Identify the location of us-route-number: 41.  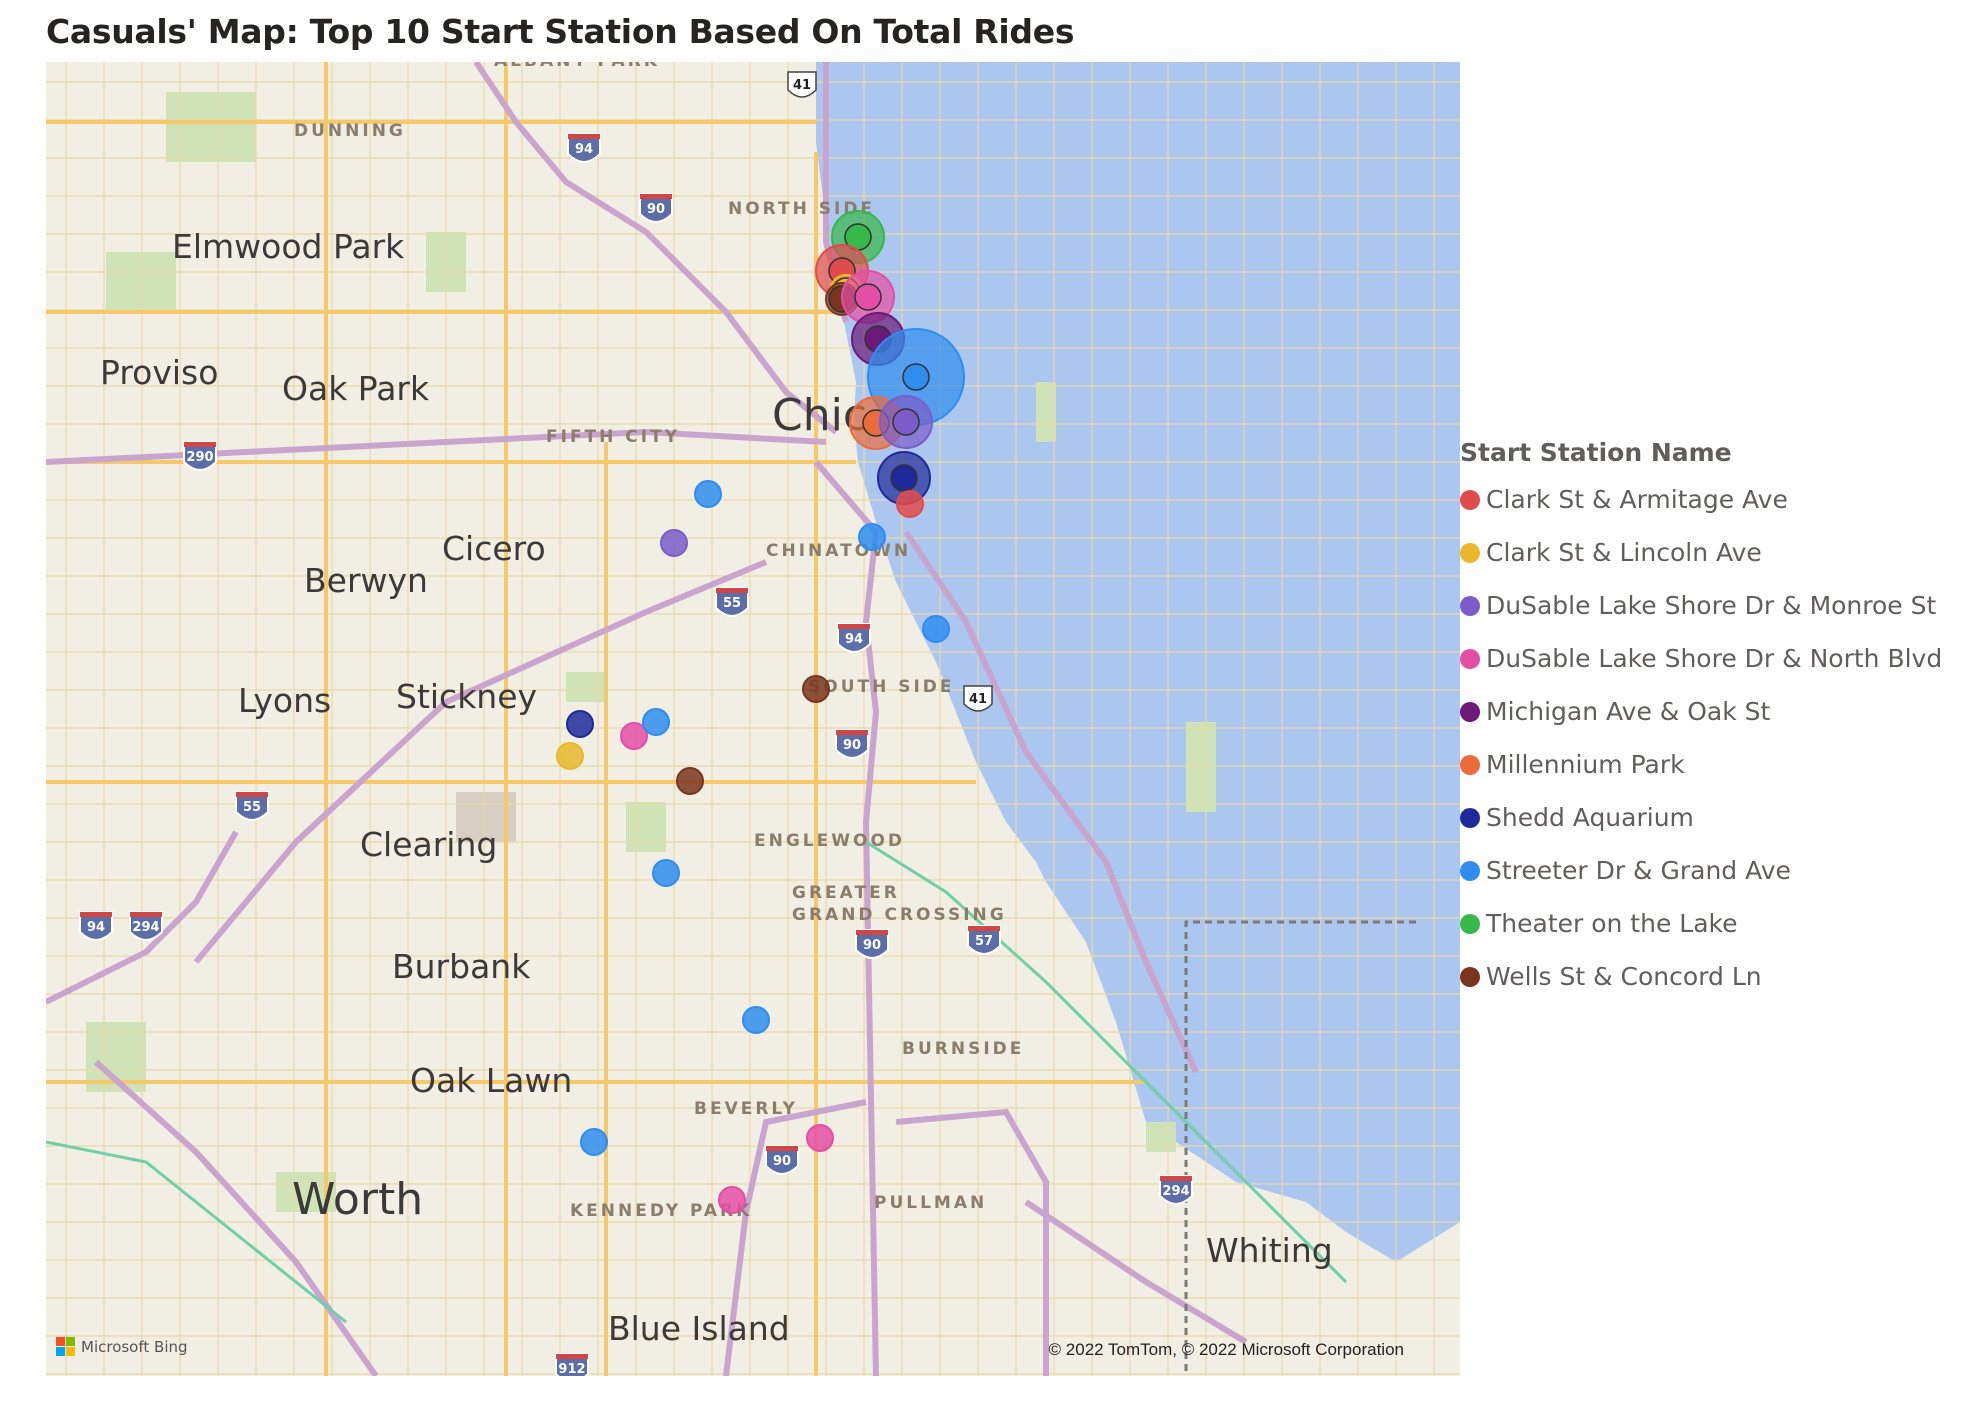
(978, 699).